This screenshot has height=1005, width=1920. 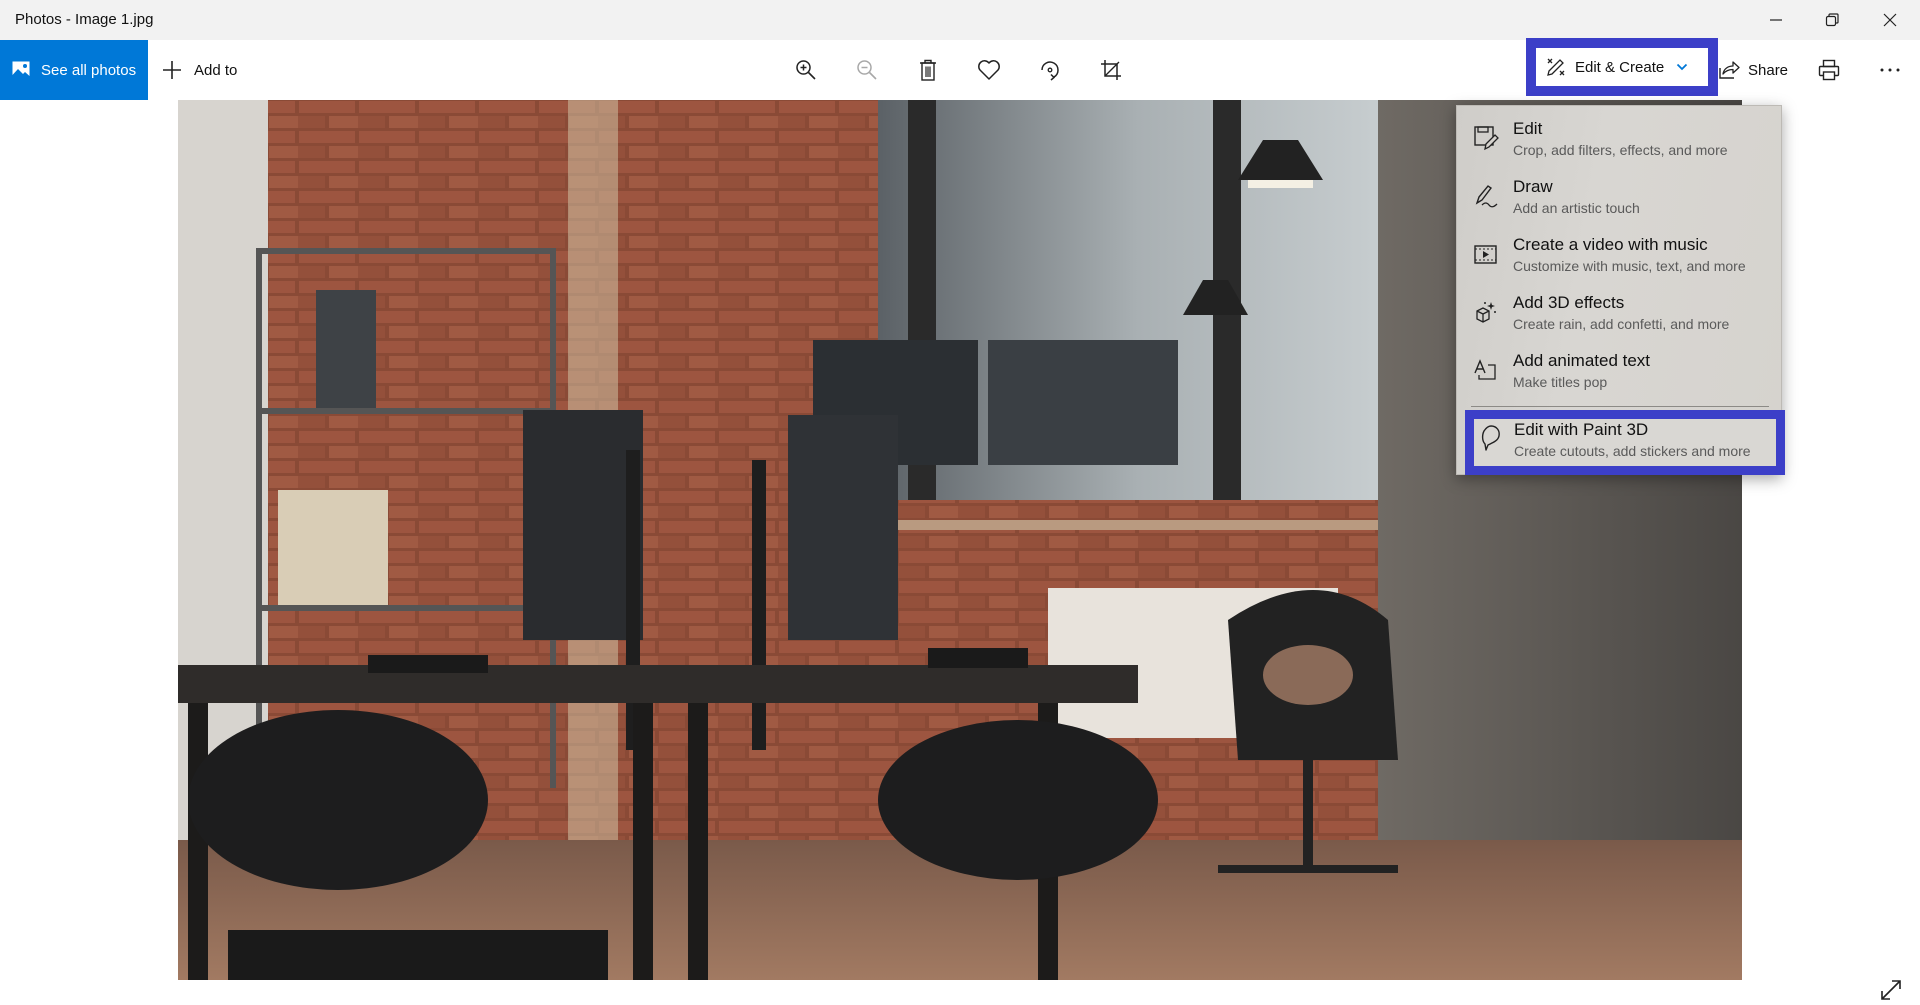 I want to click on title-bar: Photos - Image 1.jpg, so click(x=960, y=20).